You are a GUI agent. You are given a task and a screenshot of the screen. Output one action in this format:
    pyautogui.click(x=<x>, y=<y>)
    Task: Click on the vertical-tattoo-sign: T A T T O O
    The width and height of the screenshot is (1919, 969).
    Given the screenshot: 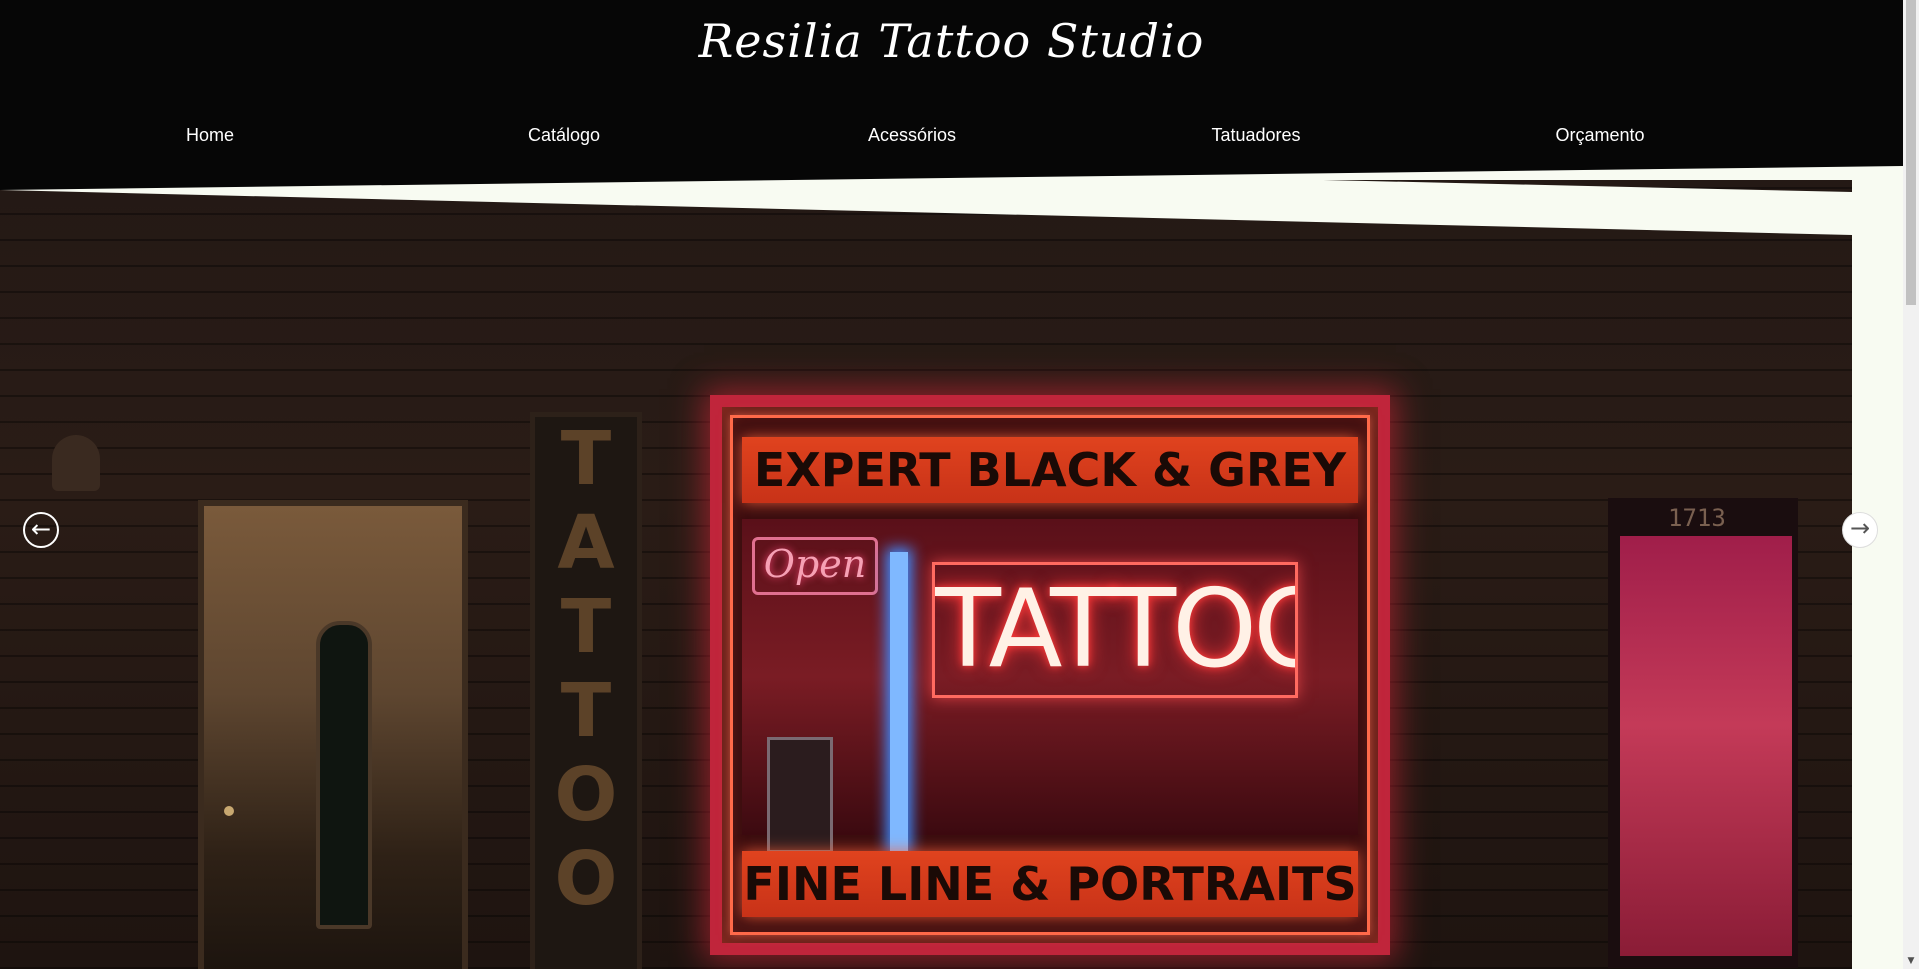 What is the action you would take?
    pyautogui.click(x=586, y=690)
    